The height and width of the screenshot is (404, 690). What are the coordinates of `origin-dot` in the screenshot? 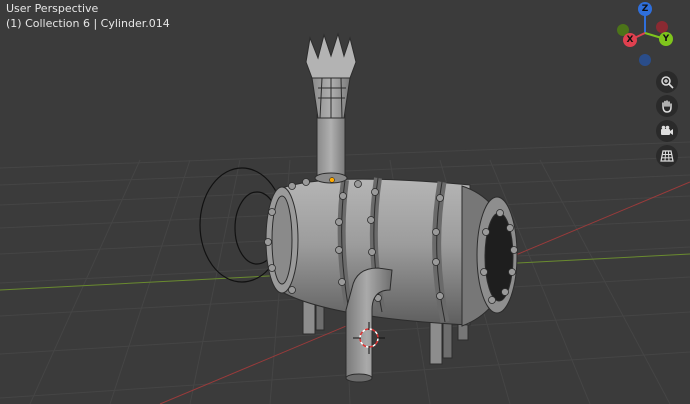 It's located at (332, 180).